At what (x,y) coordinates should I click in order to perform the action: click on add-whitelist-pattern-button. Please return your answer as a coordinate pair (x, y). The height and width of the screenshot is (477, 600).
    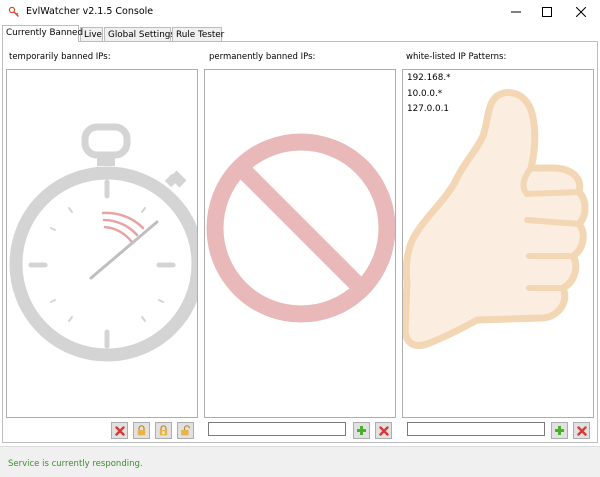
    Looking at the image, I should click on (559, 430).